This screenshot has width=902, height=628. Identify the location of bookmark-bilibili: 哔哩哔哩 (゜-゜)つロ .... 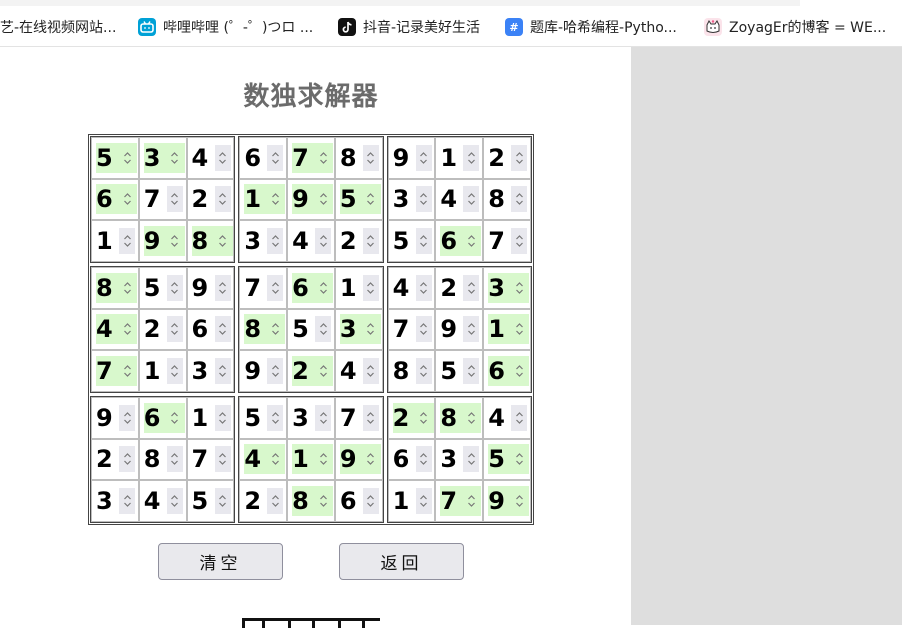
(225, 27).